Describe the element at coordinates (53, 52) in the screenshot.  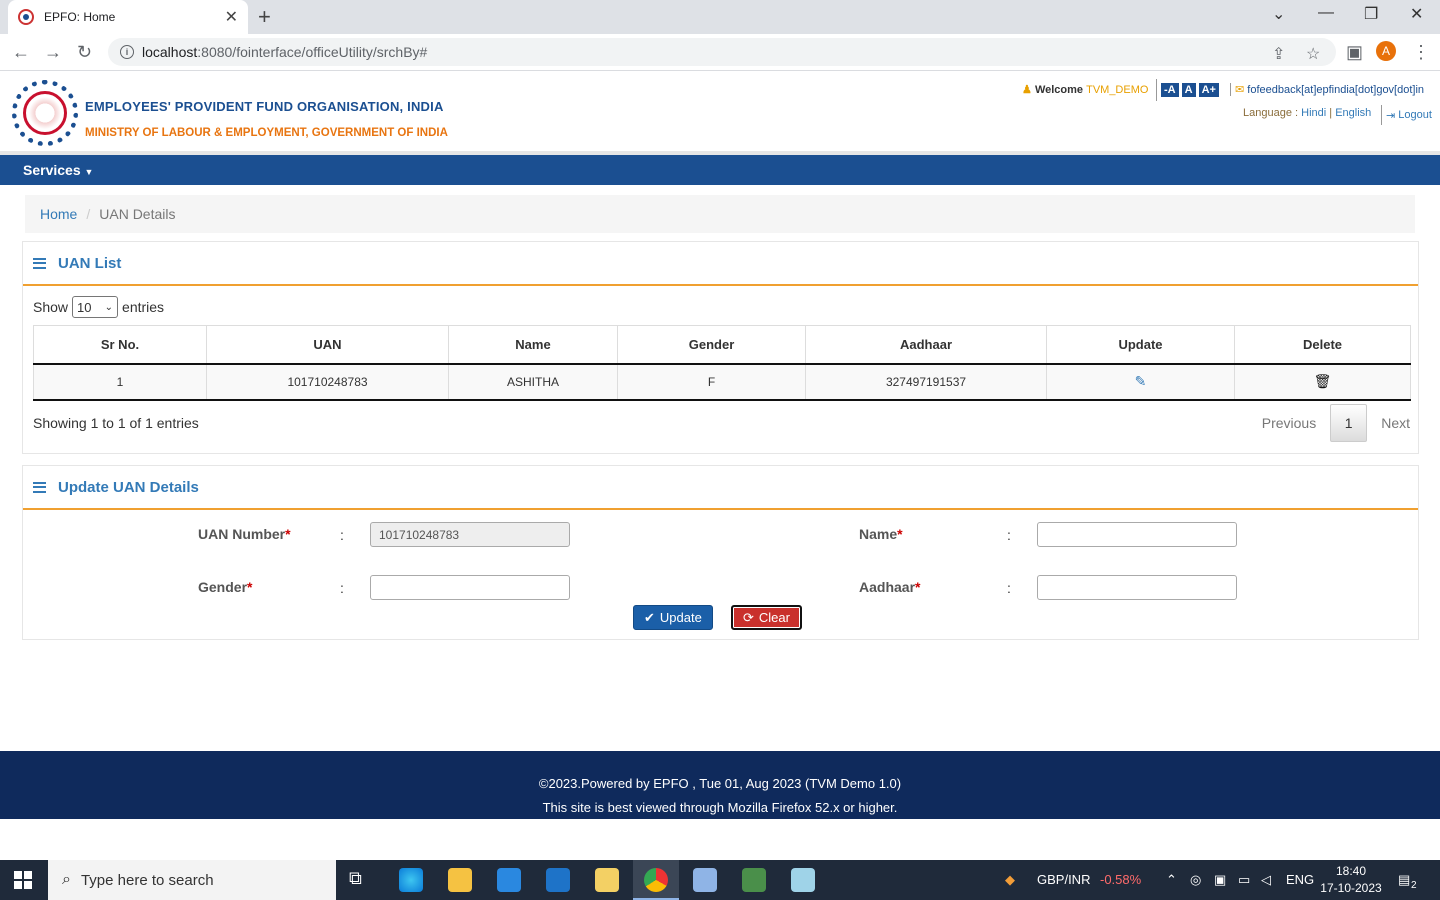
I see `forward-arrow-icon: →` at that location.